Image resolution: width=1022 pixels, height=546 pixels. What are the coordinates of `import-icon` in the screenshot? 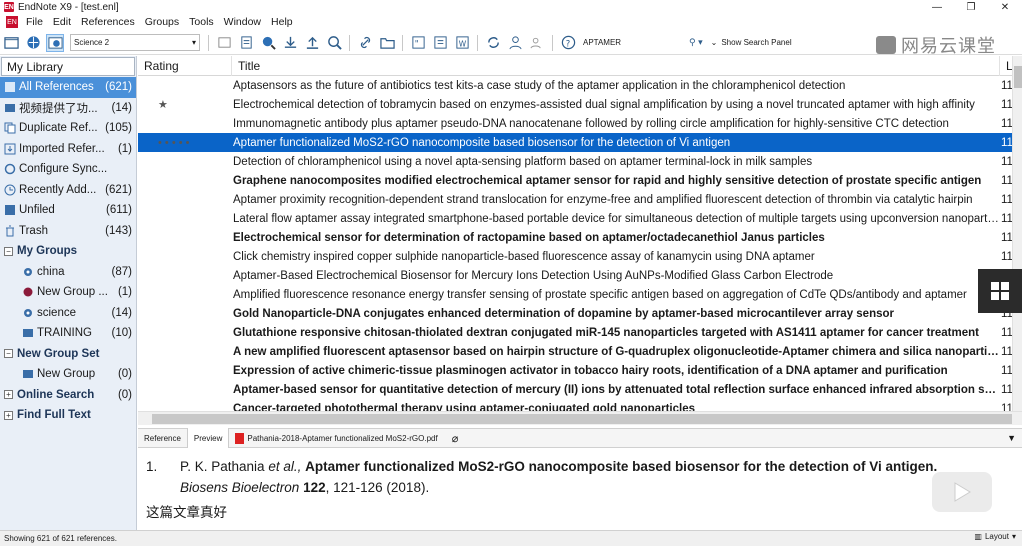 It's located at (290, 43).